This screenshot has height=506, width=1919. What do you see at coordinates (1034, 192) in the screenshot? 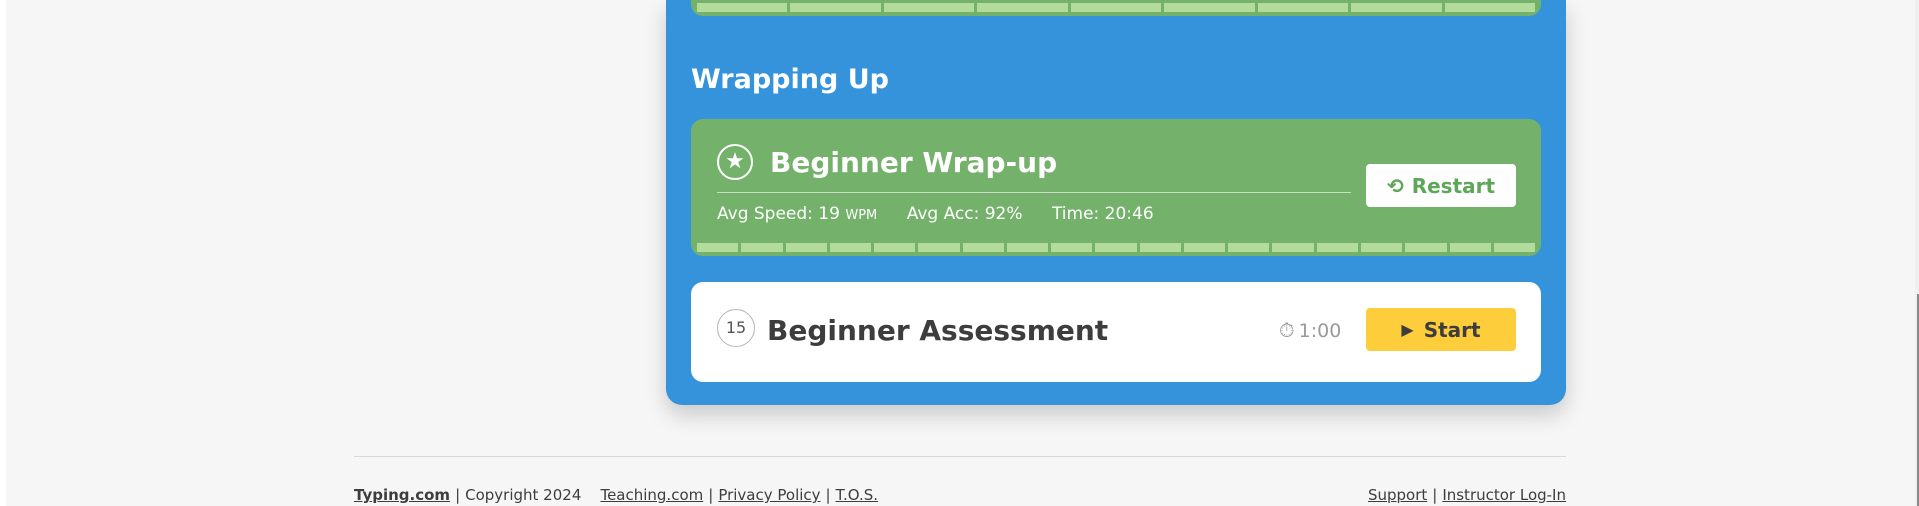
I see `wrap-up-divider` at bounding box center [1034, 192].